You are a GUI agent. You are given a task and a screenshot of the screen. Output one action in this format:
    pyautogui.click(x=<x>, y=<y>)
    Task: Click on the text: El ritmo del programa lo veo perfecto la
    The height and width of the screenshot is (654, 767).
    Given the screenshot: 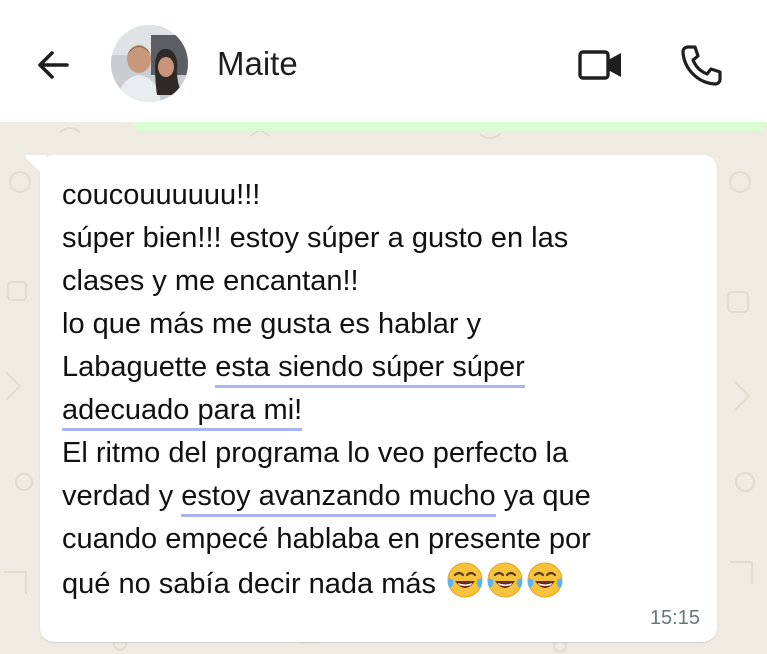 What is the action you would take?
    pyautogui.click(x=315, y=453)
    